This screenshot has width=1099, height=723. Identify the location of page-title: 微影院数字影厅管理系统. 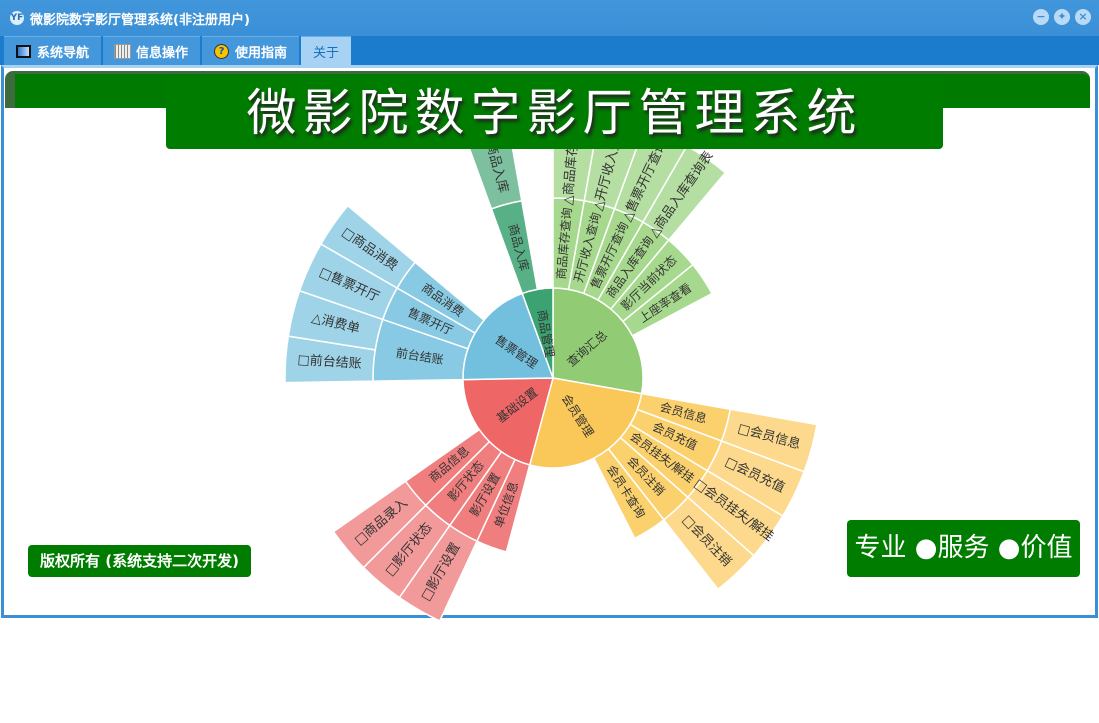
(554, 113).